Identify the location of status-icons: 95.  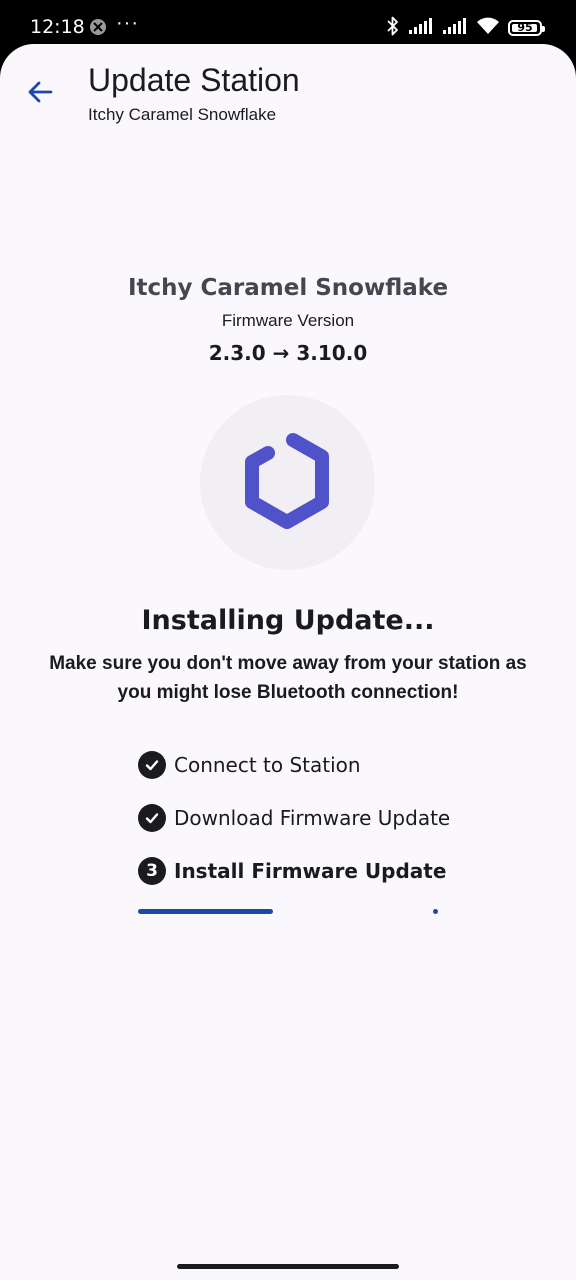
(465, 28).